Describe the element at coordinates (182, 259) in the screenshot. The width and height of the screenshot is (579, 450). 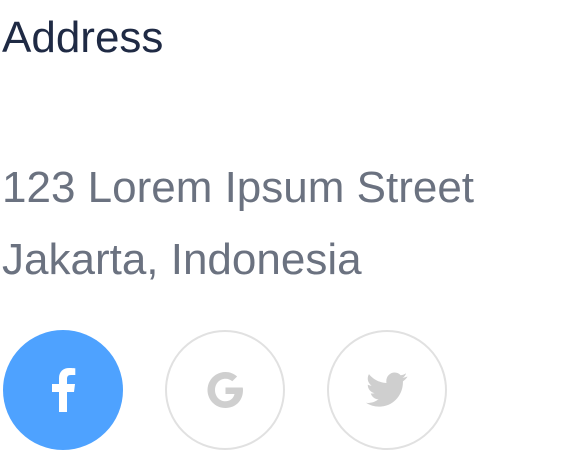
I see `address-line-2: Jakarta, Indonesia` at that location.